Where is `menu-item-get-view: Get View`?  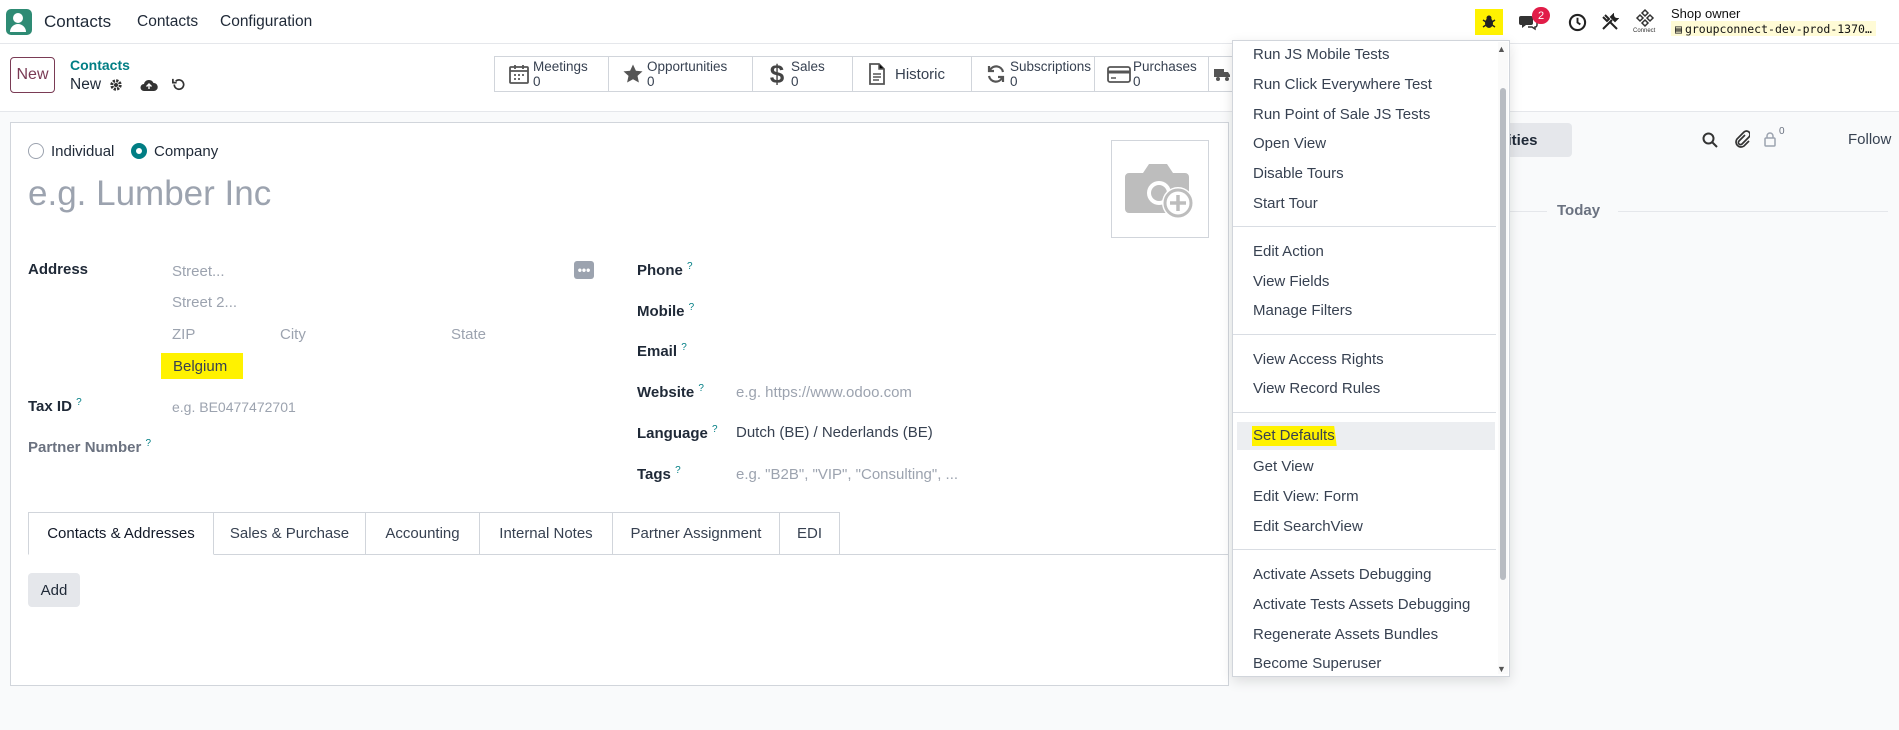 menu-item-get-view: Get View is located at coordinates (1283, 466).